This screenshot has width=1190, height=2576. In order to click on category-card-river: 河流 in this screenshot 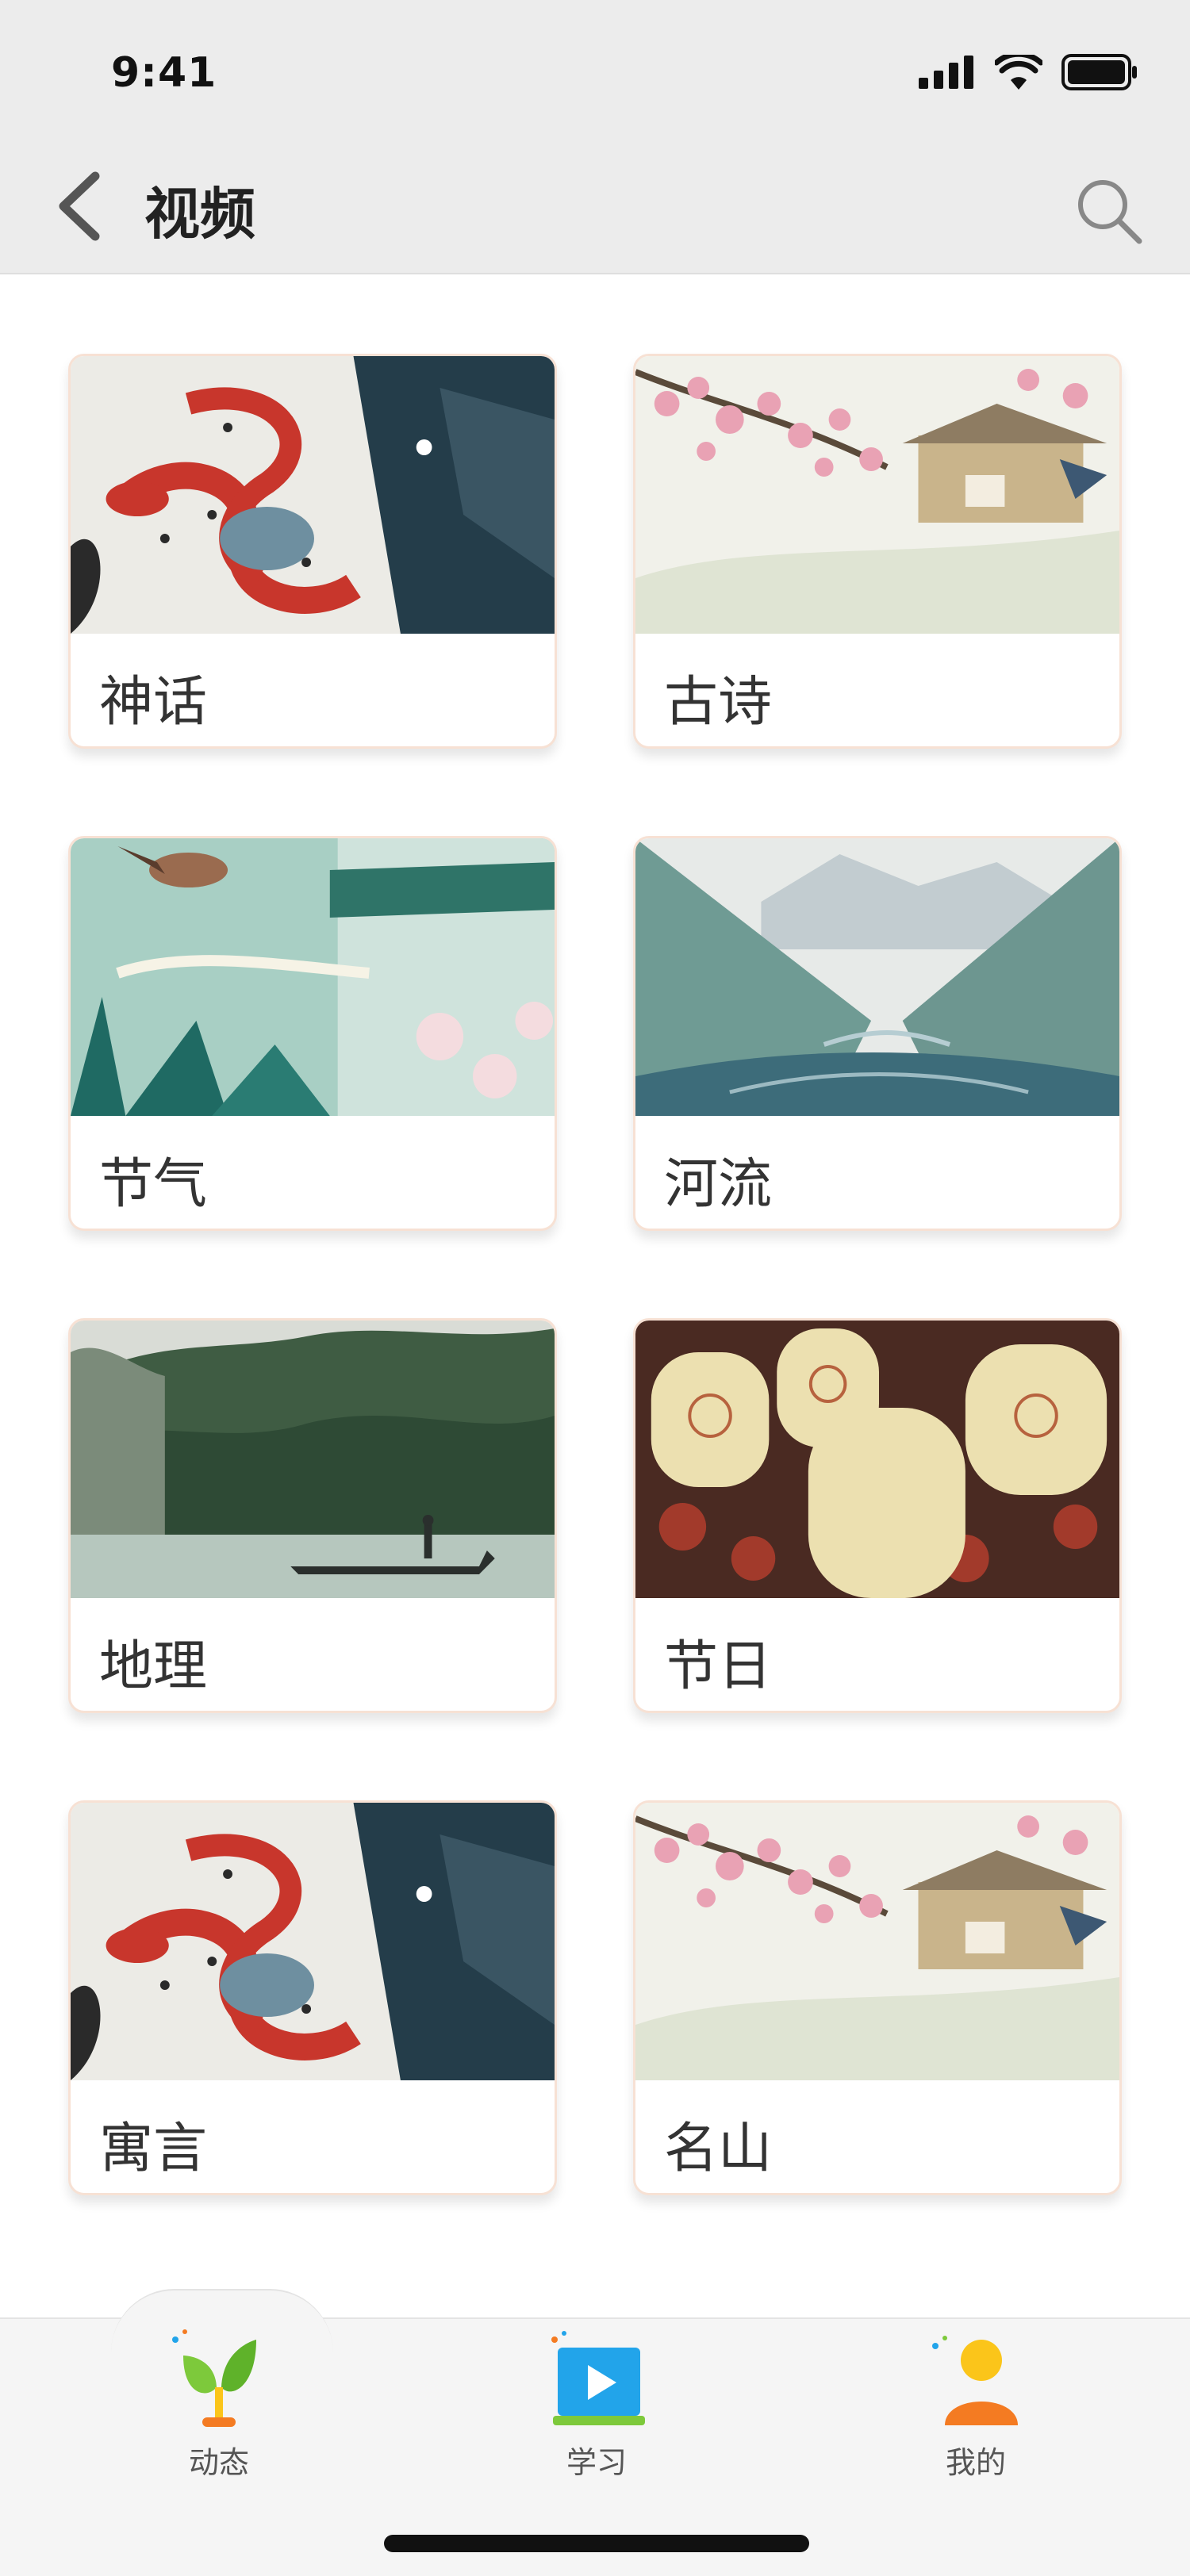, I will do `click(877, 1033)`.